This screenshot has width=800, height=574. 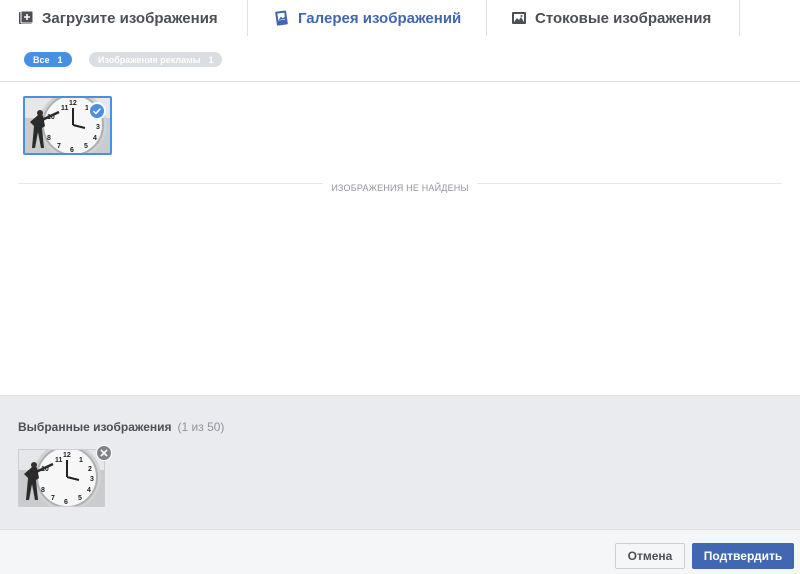 I want to click on filter-ads-count: 1, so click(x=211, y=59).